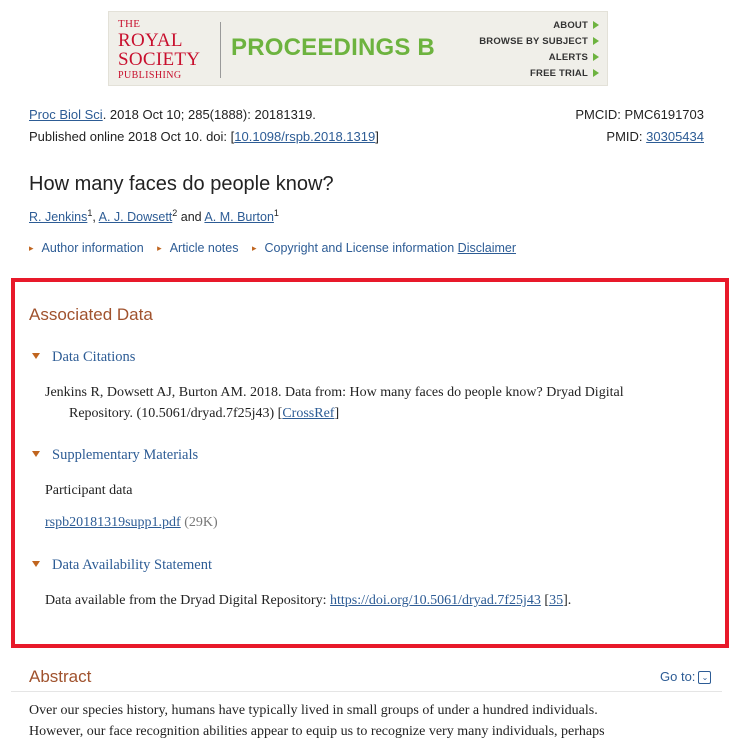 Image resolution: width=744 pixels, height=742 pixels. Describe the element at coordinates (199, 522) in the screenshot. I see `file-size: (29K)` at that location.